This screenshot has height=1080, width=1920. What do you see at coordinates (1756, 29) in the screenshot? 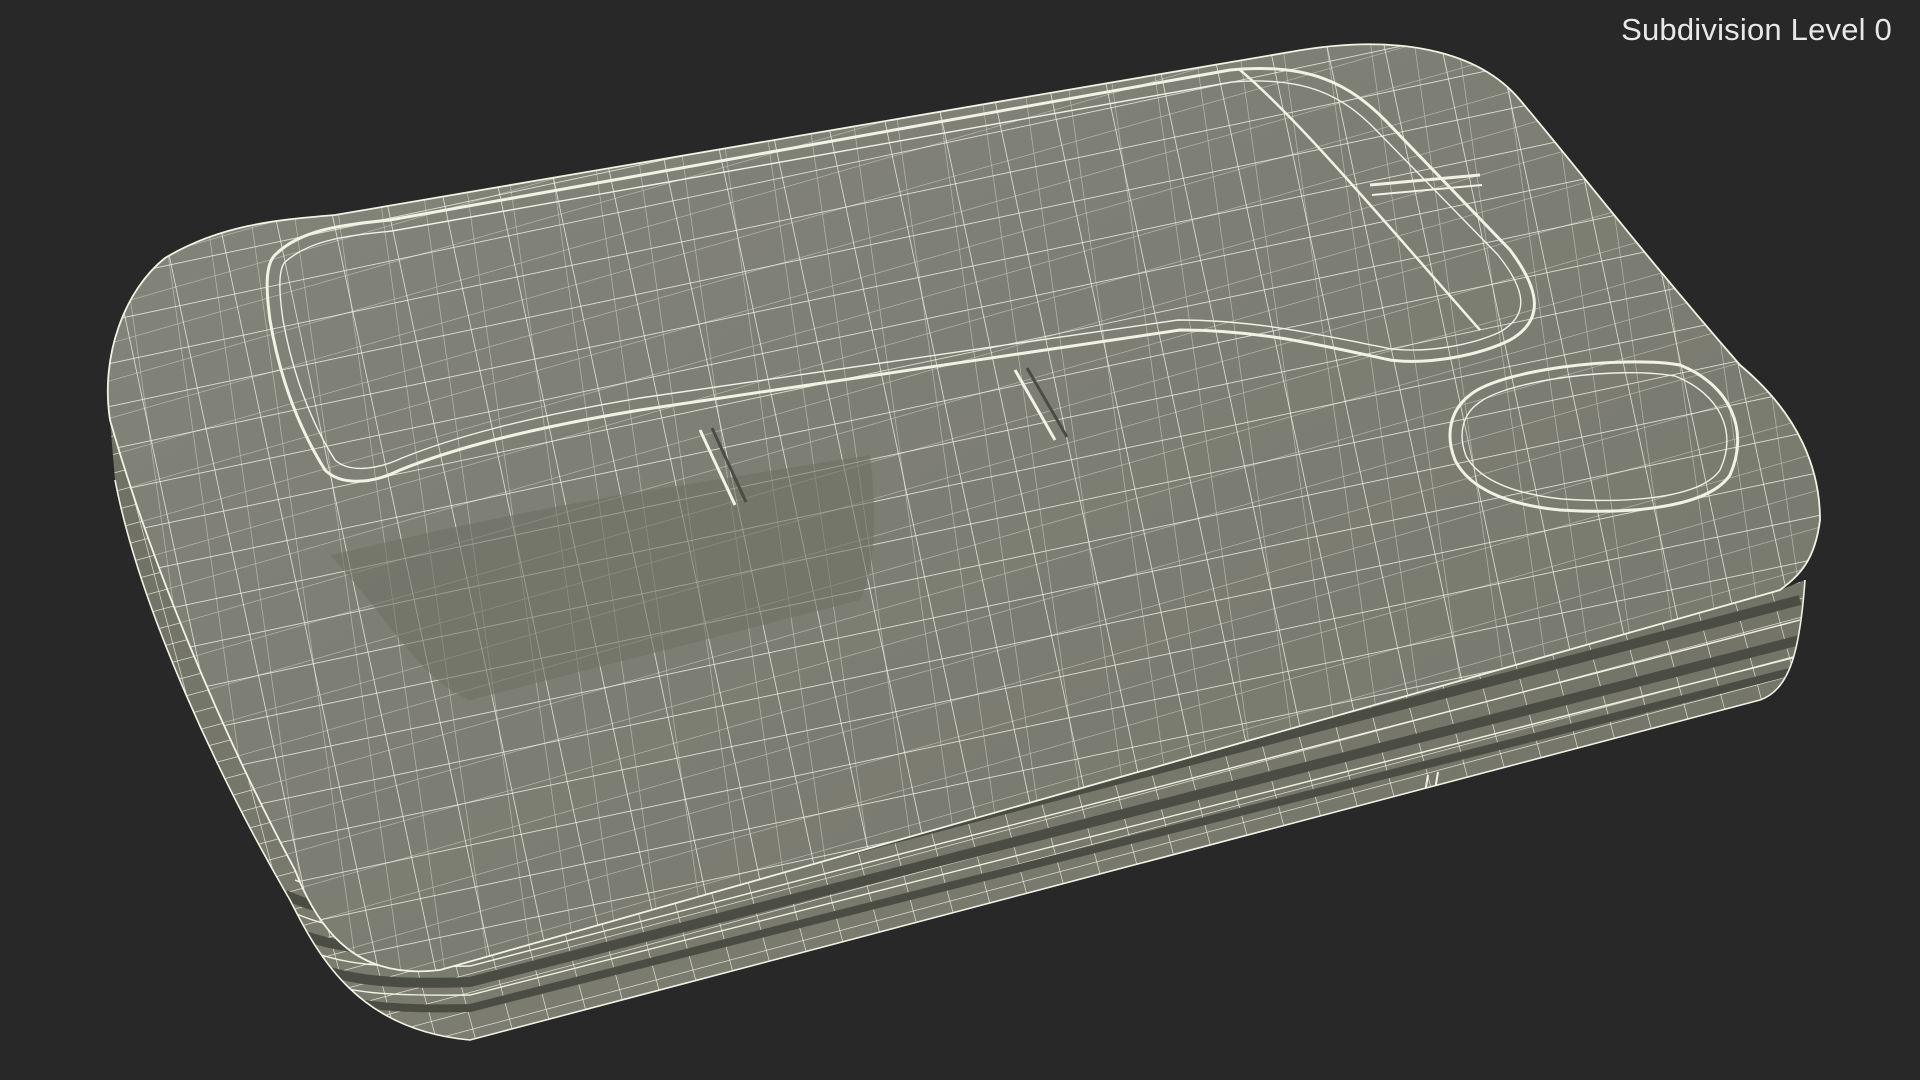
I see `subdivision-level-label: Subdivision Level 0` at bounding box center [1756, 29].